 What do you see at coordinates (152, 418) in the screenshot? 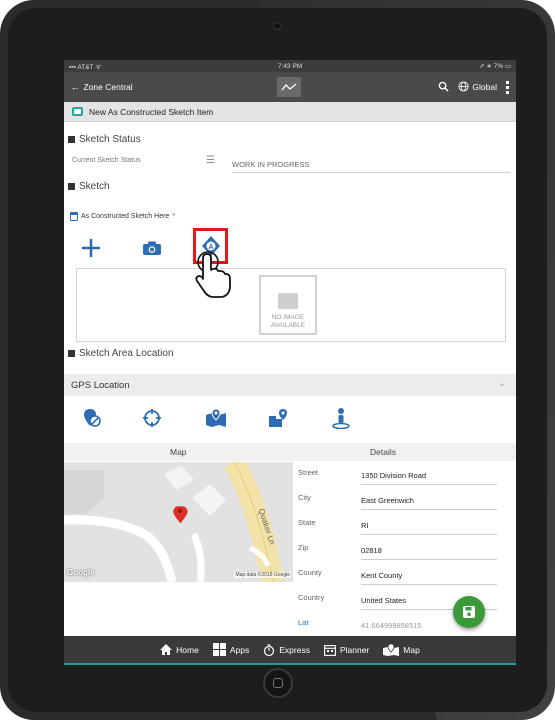
I see `crosshair-icon` at bounding box center [152, 418].